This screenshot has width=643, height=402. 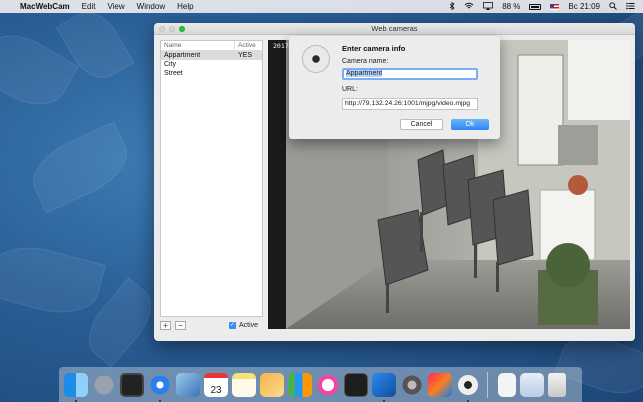 What do you see at coordinates (555, 6) in the screenshot?
I see `input-source-flag-icon` at bounding box center [555, 6].